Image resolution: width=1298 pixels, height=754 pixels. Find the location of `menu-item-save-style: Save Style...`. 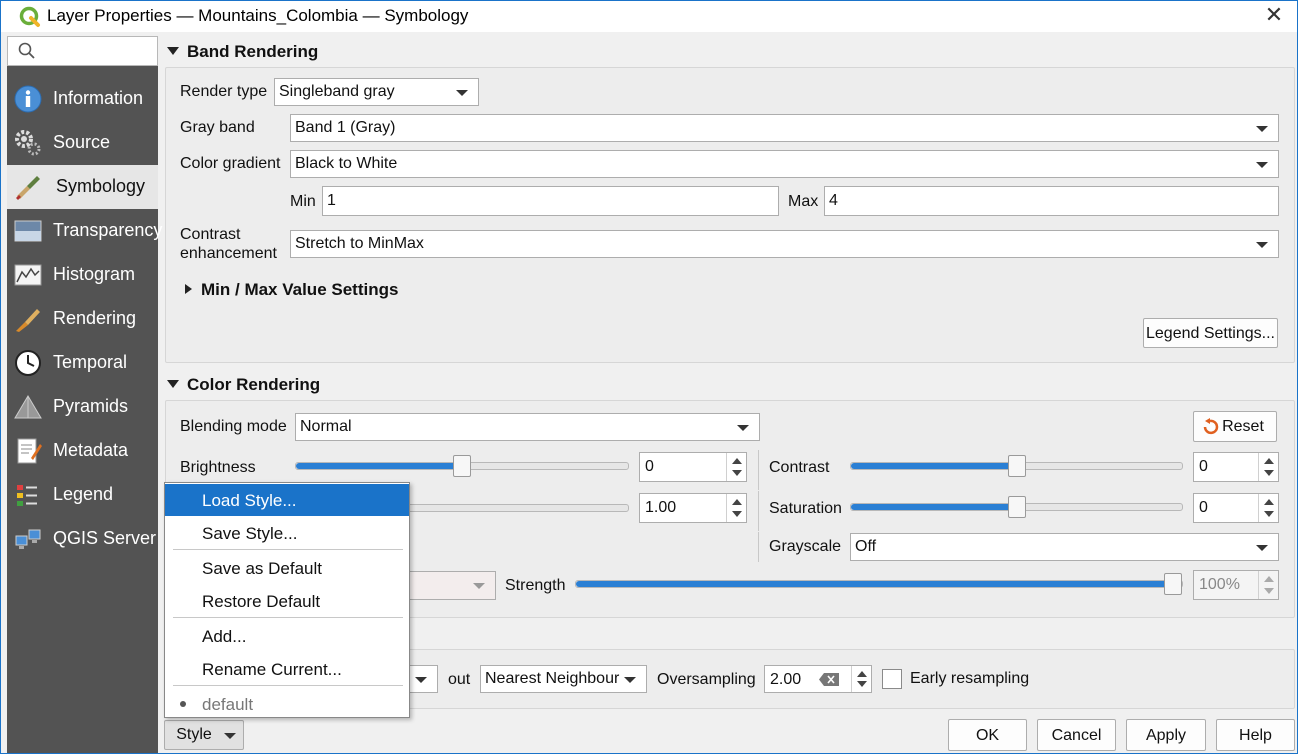

menu-item-save-style: Save Style... is located at coordinates (287, 533).